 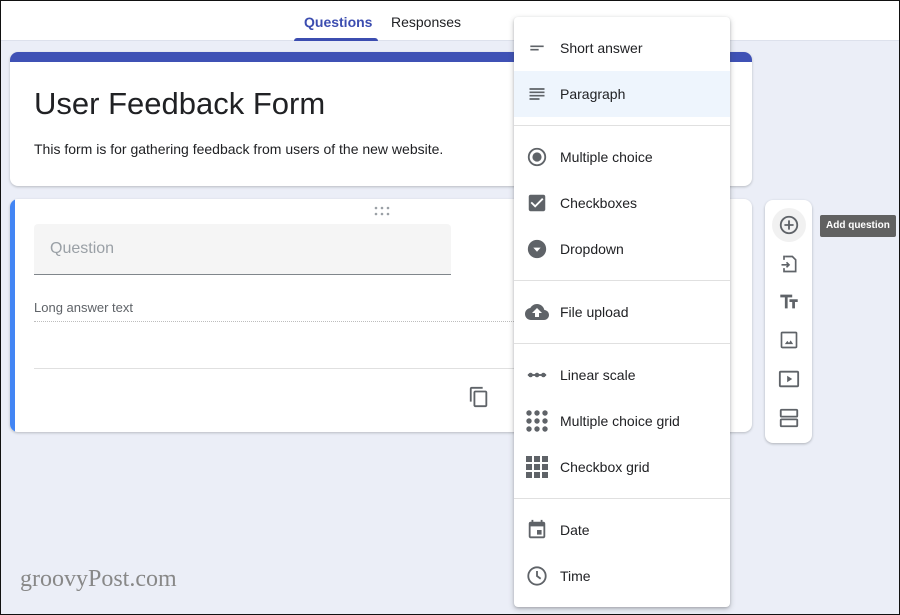 What do you see at coordinates (179, 104) in the screenshot?
I see `form-title: User Feedback Form` at bounding box center [179, 104].